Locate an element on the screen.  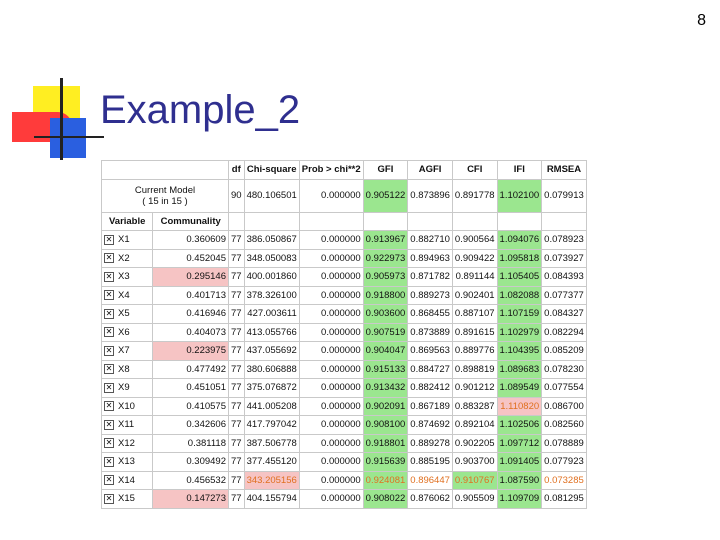
variable-cell: ✕ X9 is located at coordinates (127, 388).